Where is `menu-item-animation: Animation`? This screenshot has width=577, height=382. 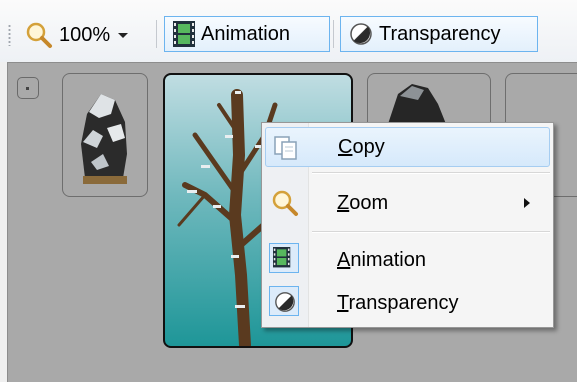
menu-item-animation: Animation is located at coordinates (407, 260).